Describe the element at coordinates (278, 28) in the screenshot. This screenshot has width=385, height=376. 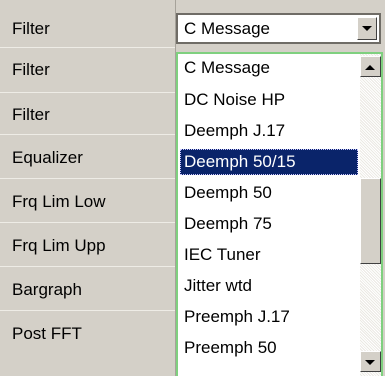
I see `filter-combo-box: C Message` at that location.